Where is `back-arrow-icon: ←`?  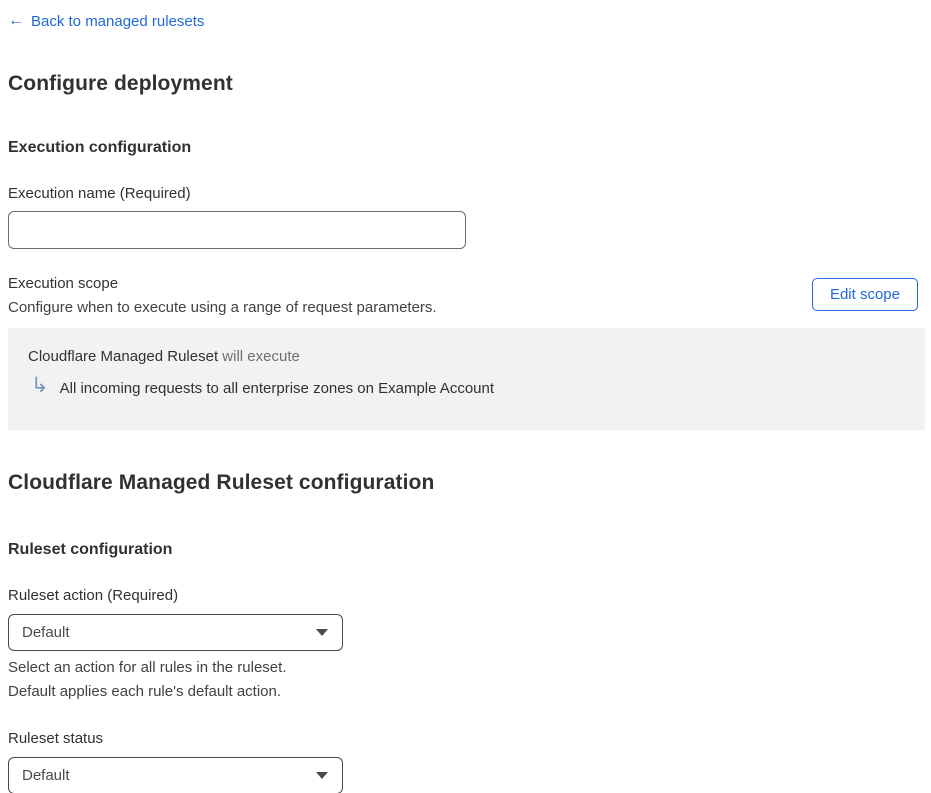
back-arrow-icon: ← is located at coordinates (16, 20).